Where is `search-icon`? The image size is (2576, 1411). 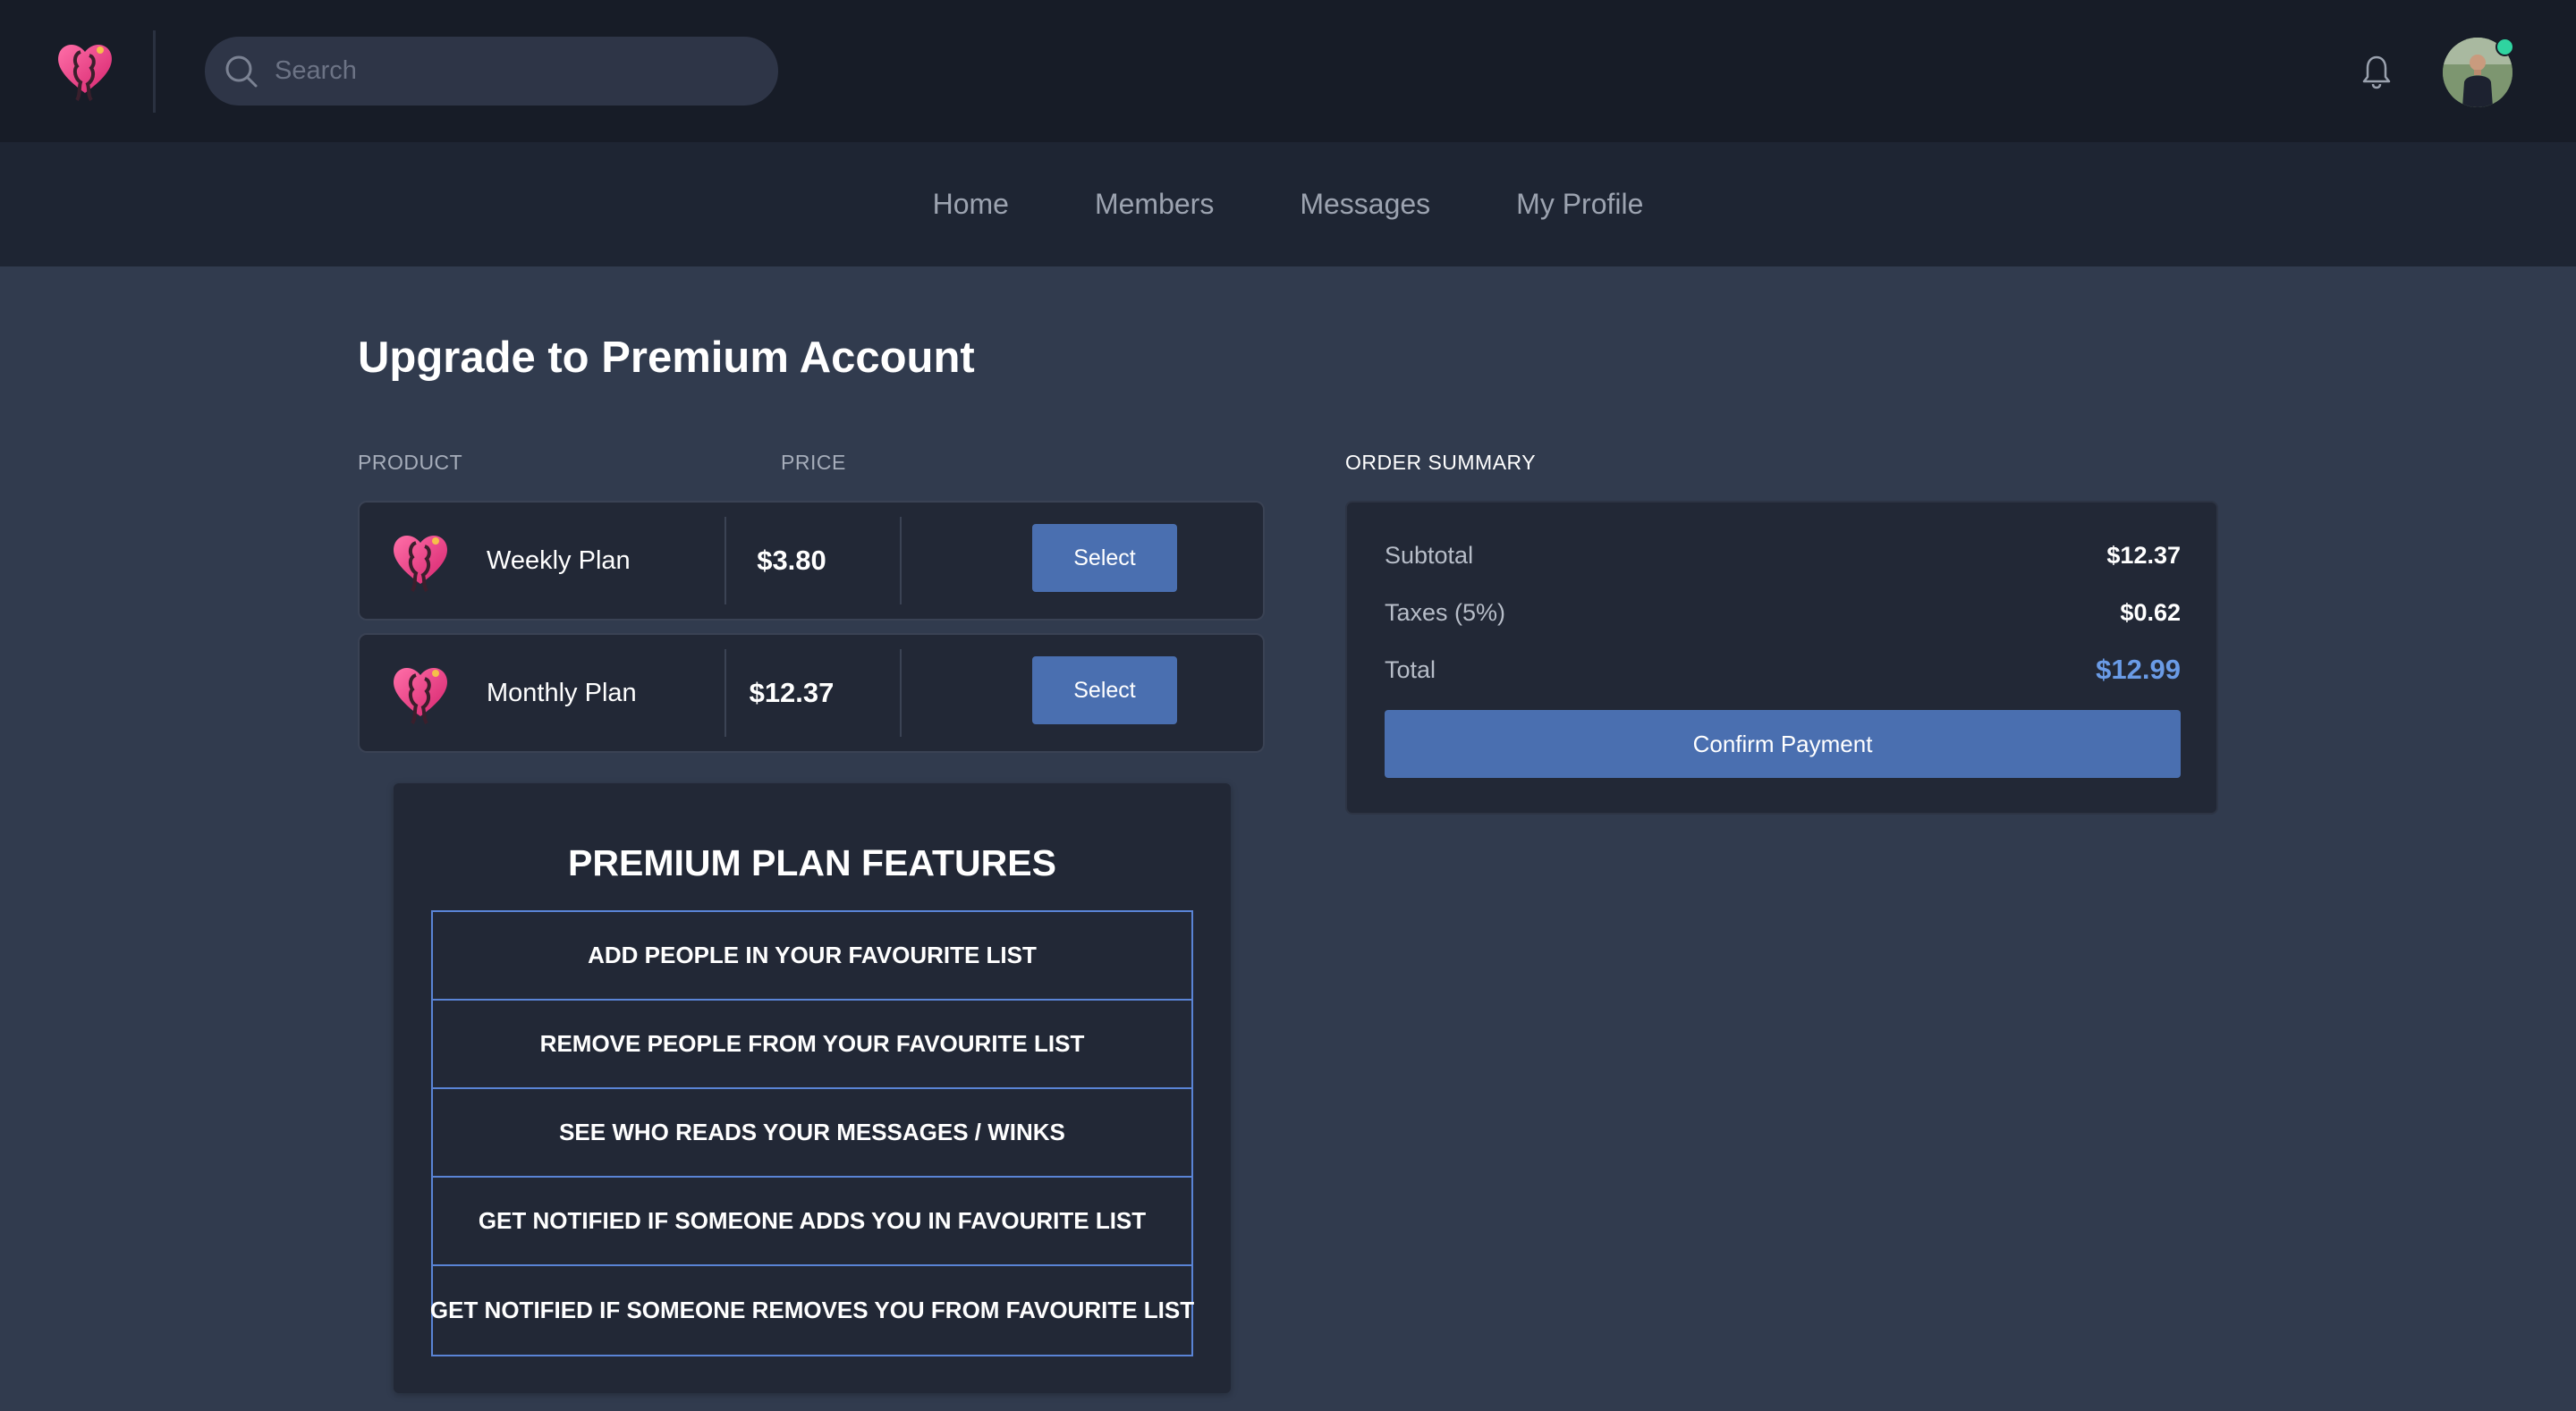
search-icon is located at coordinates (241, 71).